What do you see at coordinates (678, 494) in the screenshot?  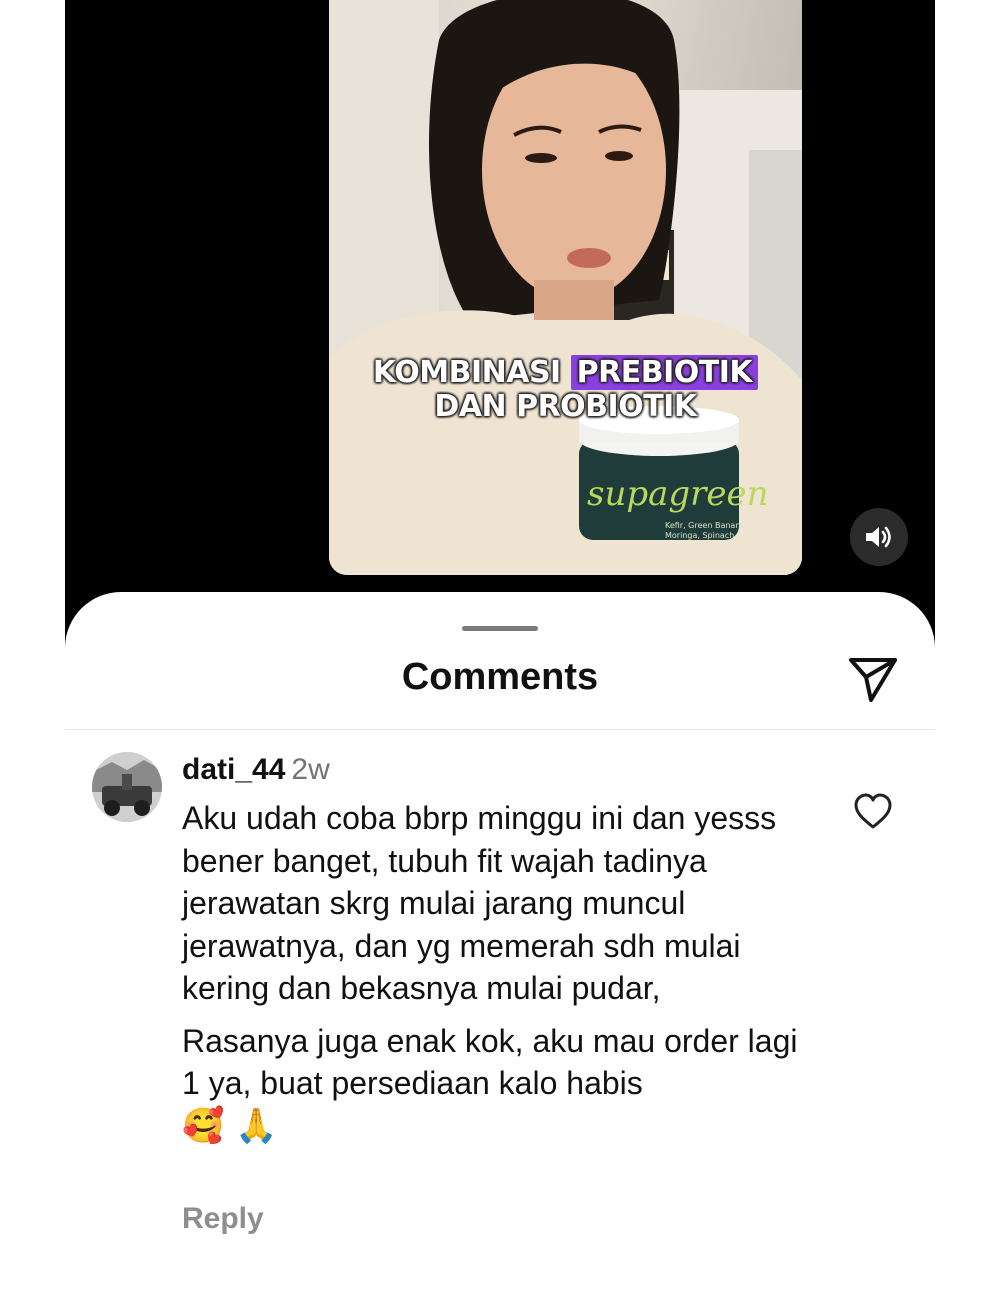 I see `svg-text: supagreen` at bounding box center [678, 494].